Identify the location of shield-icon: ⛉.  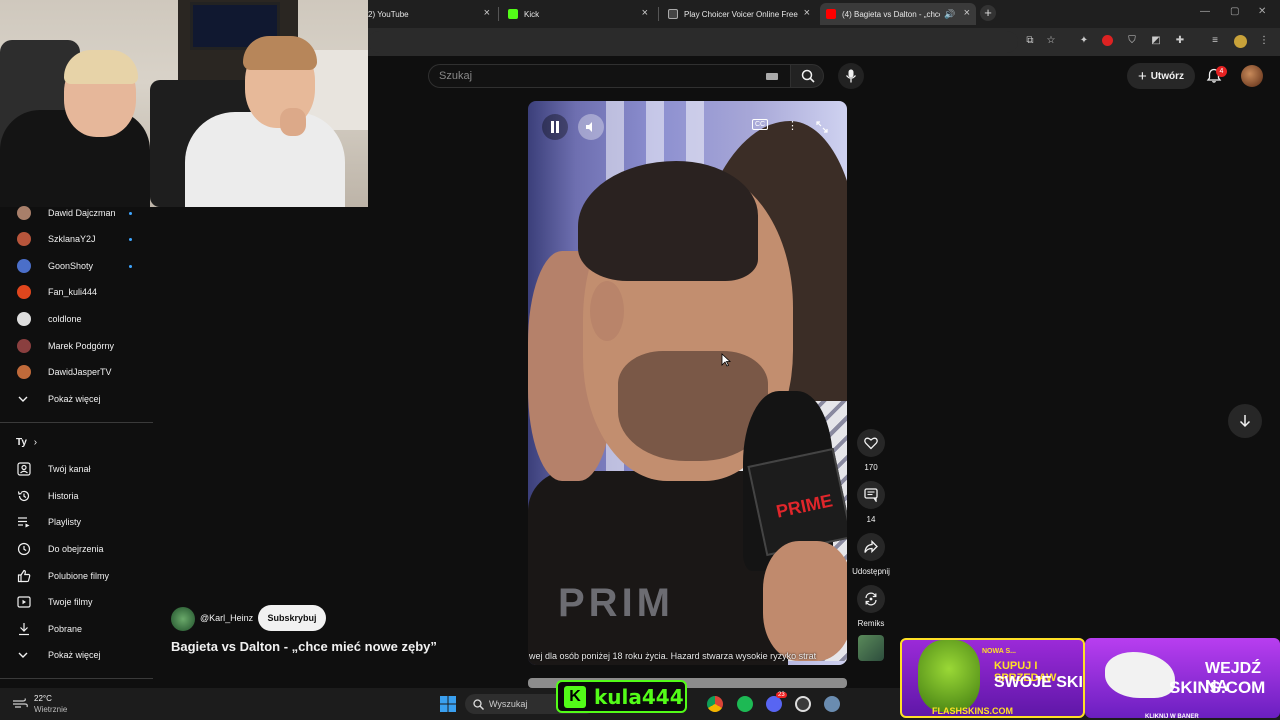
(1132, 41).